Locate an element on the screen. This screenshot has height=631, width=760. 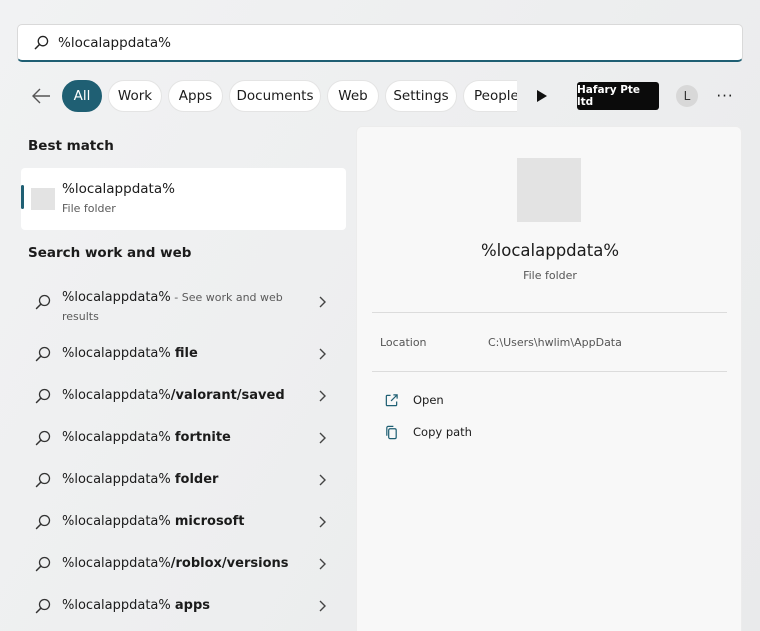
org-badge: Hafary Pte ltd is located at coordinates (618, 96).